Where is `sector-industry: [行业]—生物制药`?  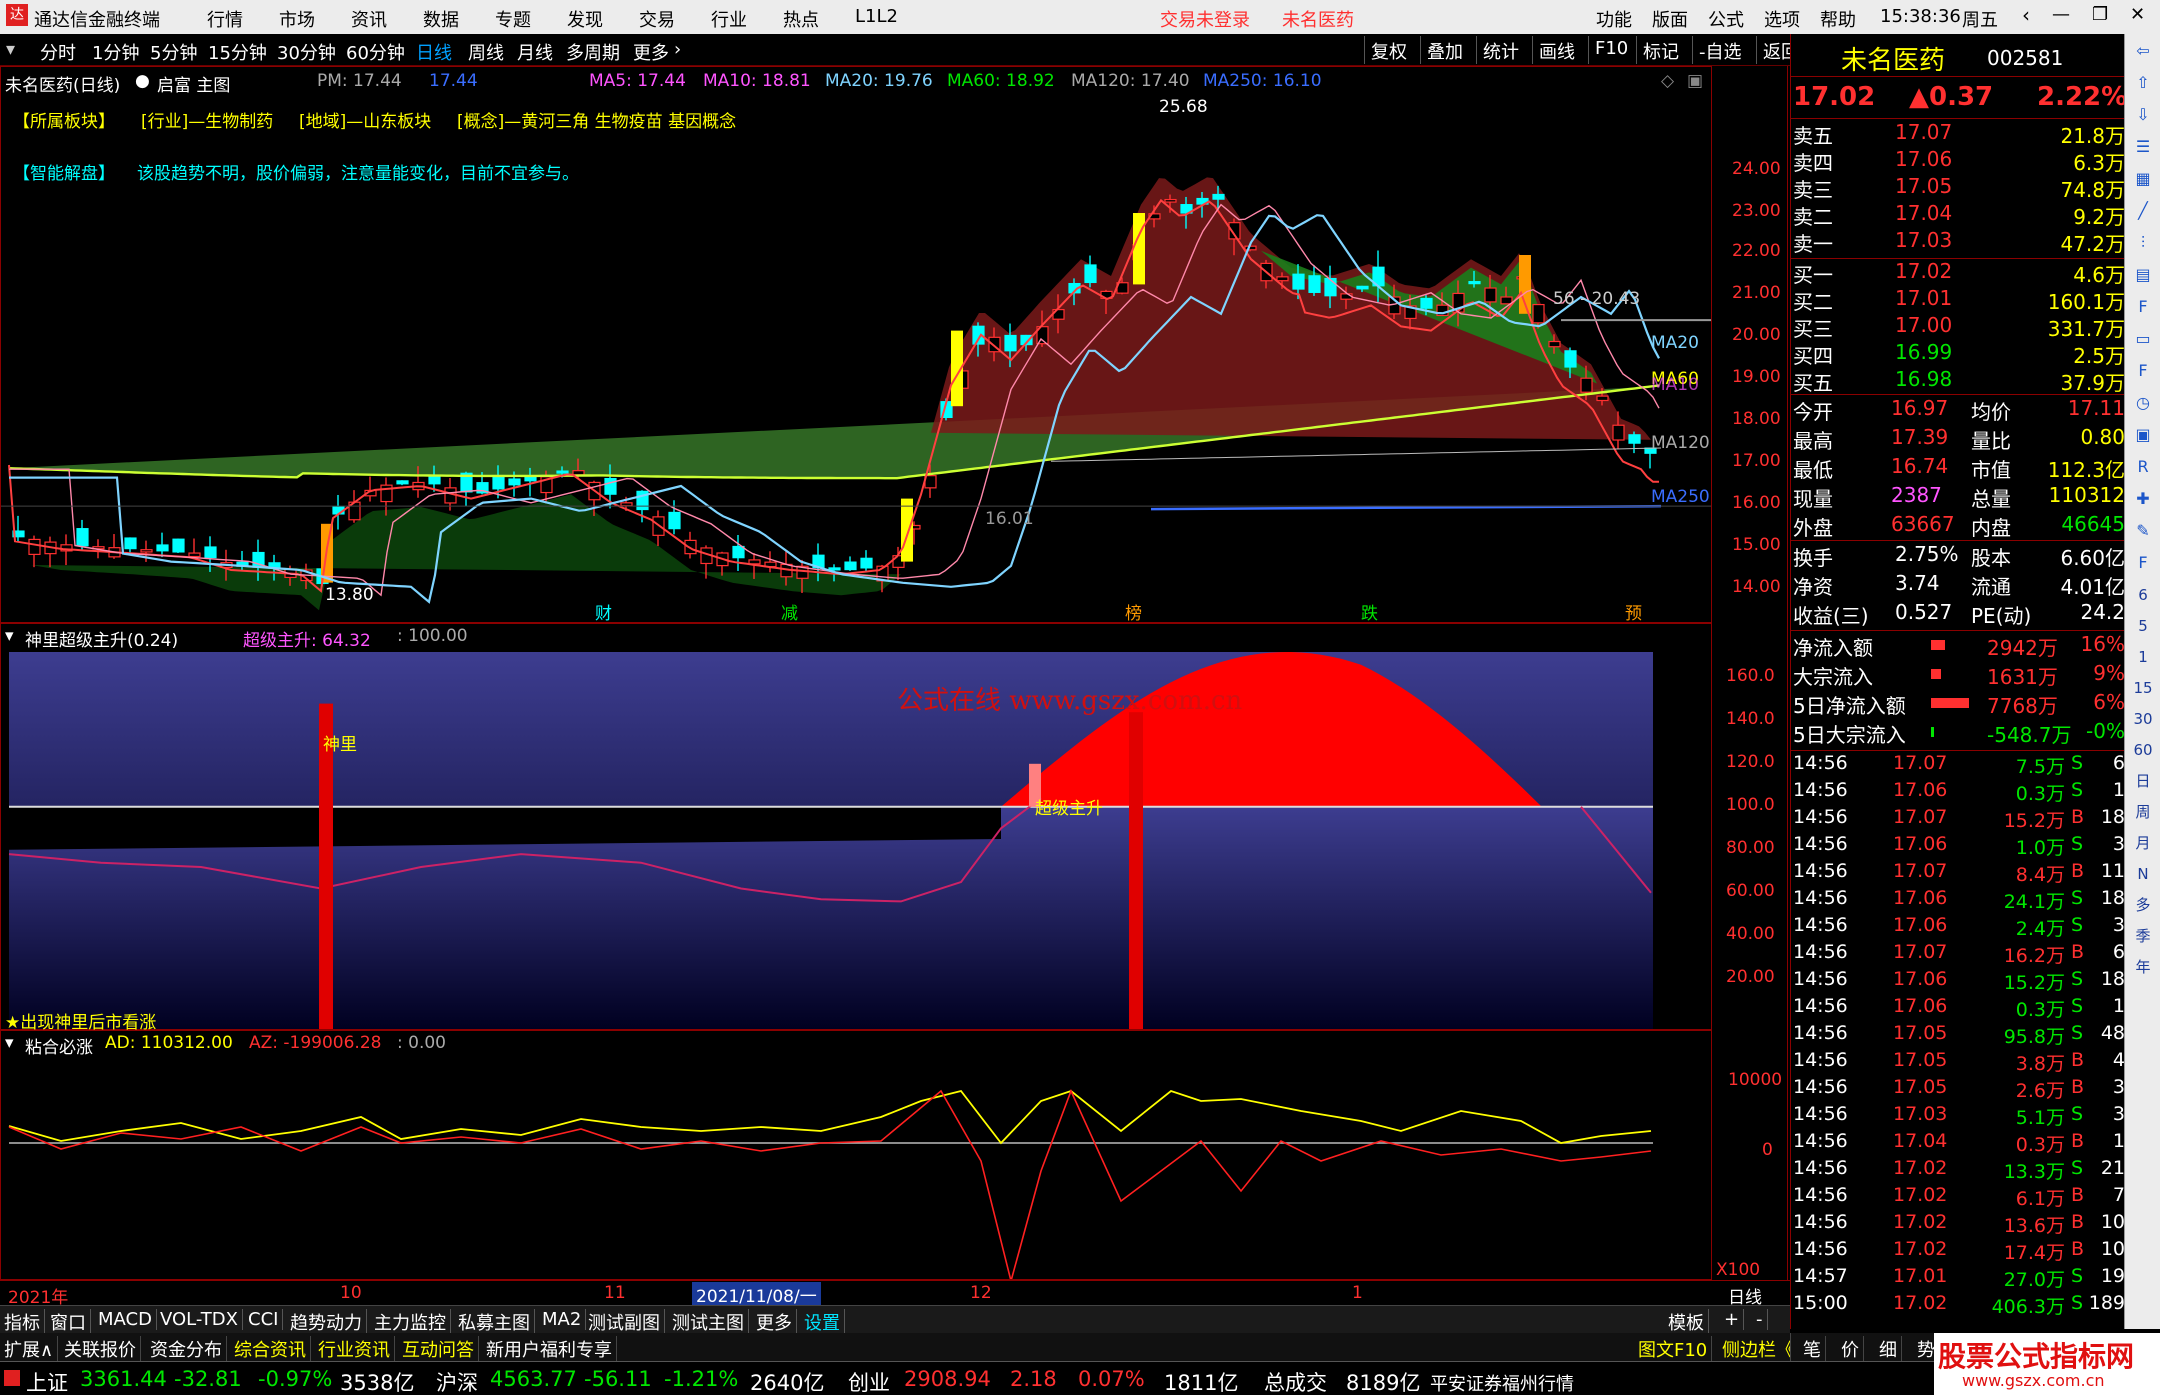 sector-industry: [行业]—生物制药 is located at coordinates (207, 119).